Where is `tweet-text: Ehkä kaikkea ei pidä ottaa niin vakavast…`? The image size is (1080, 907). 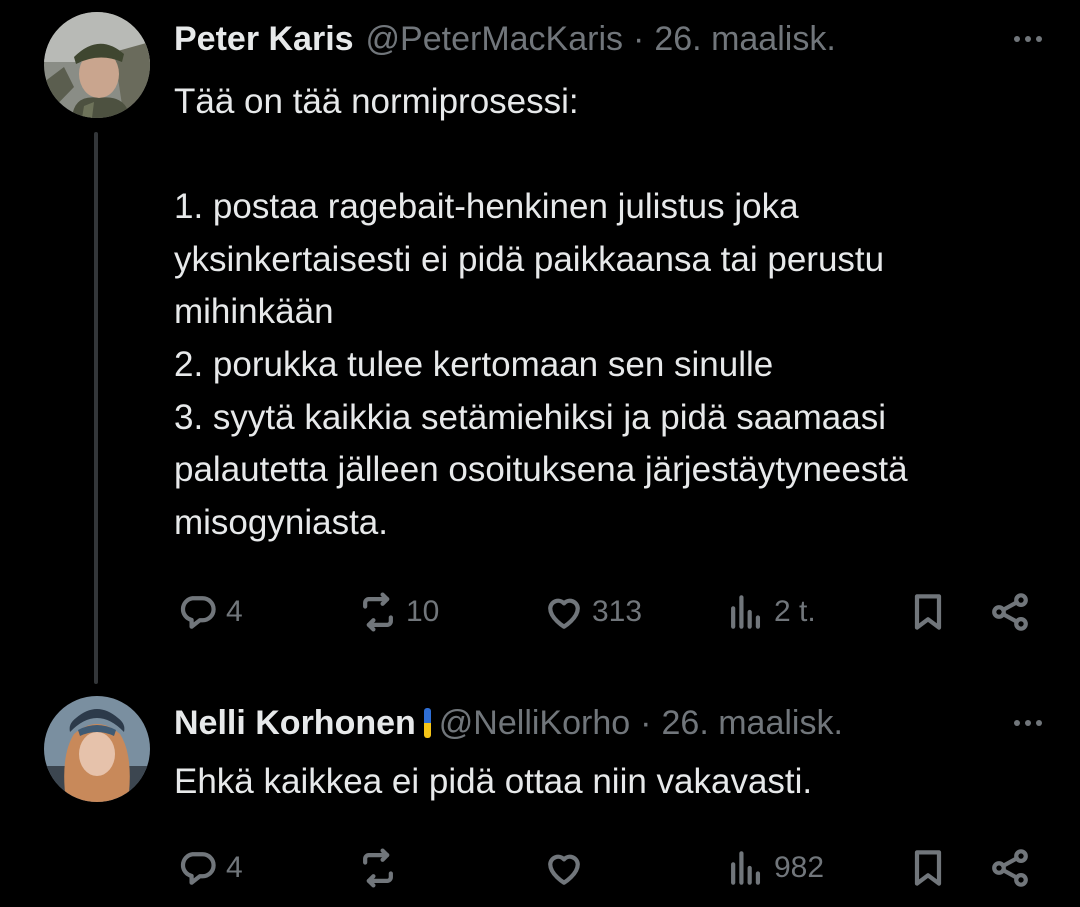 tweet-text: Ehkä kaikkea ei pidä ottaa niin vakavast… is located at coordinates (493, 781).